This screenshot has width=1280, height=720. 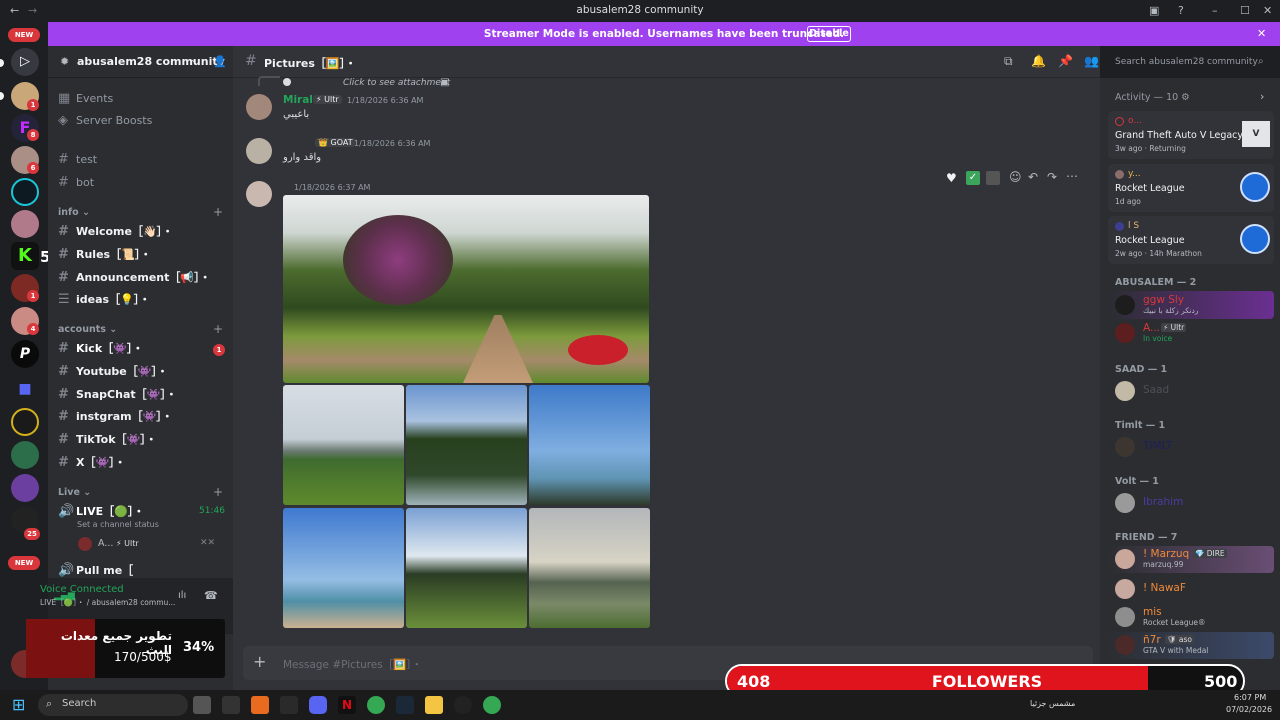 I want to click on member-item: A... ⚡ Ultr In voice, so click(x=1195, y=333).